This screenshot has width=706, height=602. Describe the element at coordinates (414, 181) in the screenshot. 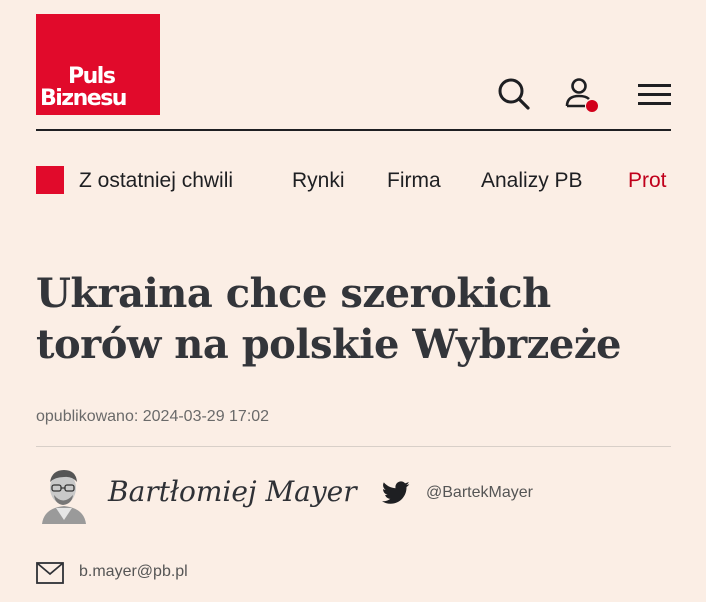

I see `nav-item-firma: Firma` at that location.